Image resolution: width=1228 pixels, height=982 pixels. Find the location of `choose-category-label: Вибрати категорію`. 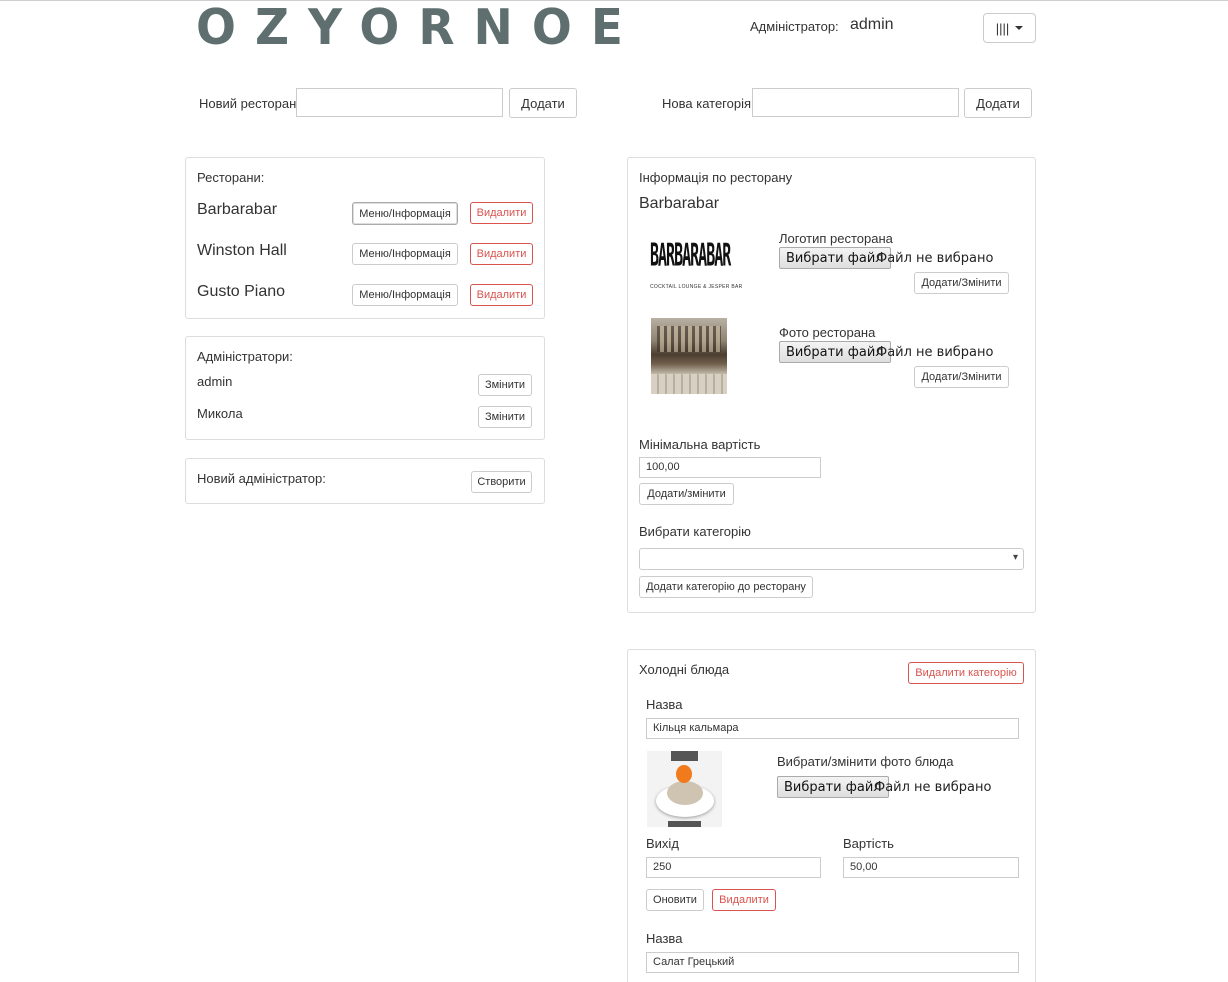

choose-category-label: Вибрати категорію is located at coordinates (695, 531).